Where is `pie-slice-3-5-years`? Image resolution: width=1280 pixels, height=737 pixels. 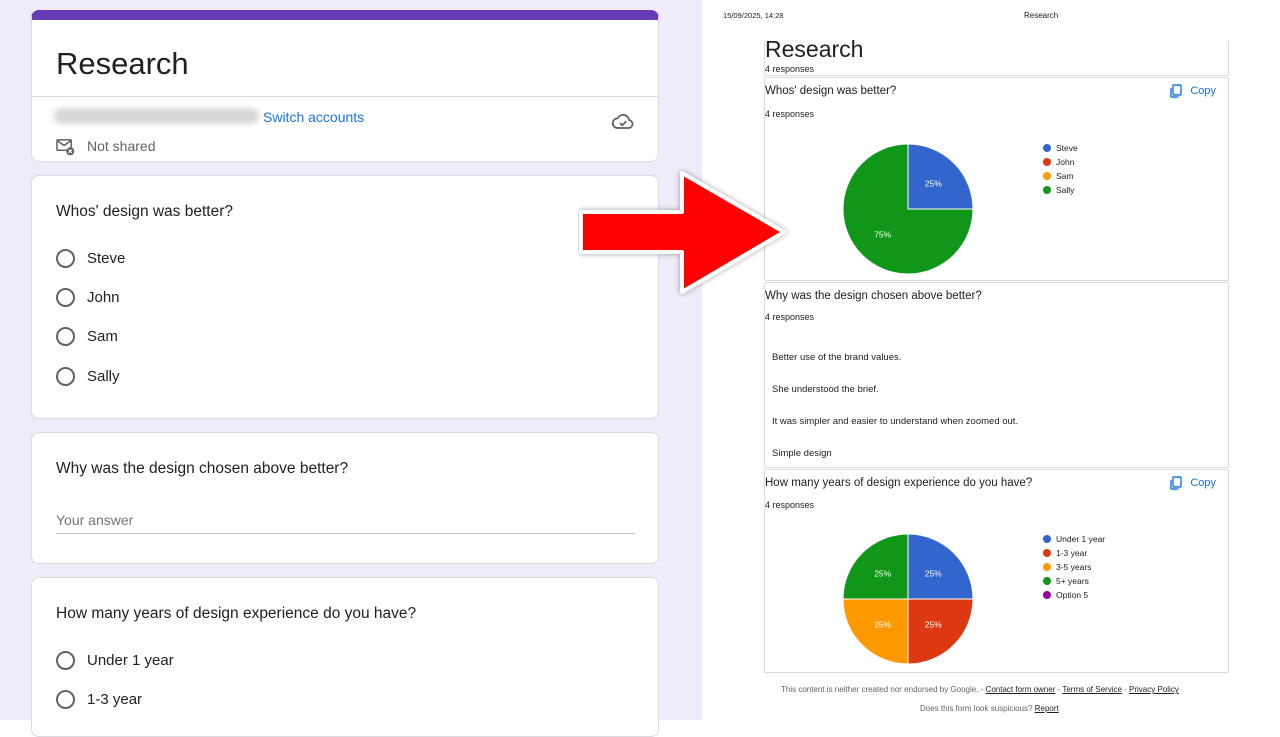
pie-slice-3-5-years is located at coordinates (875, 631).